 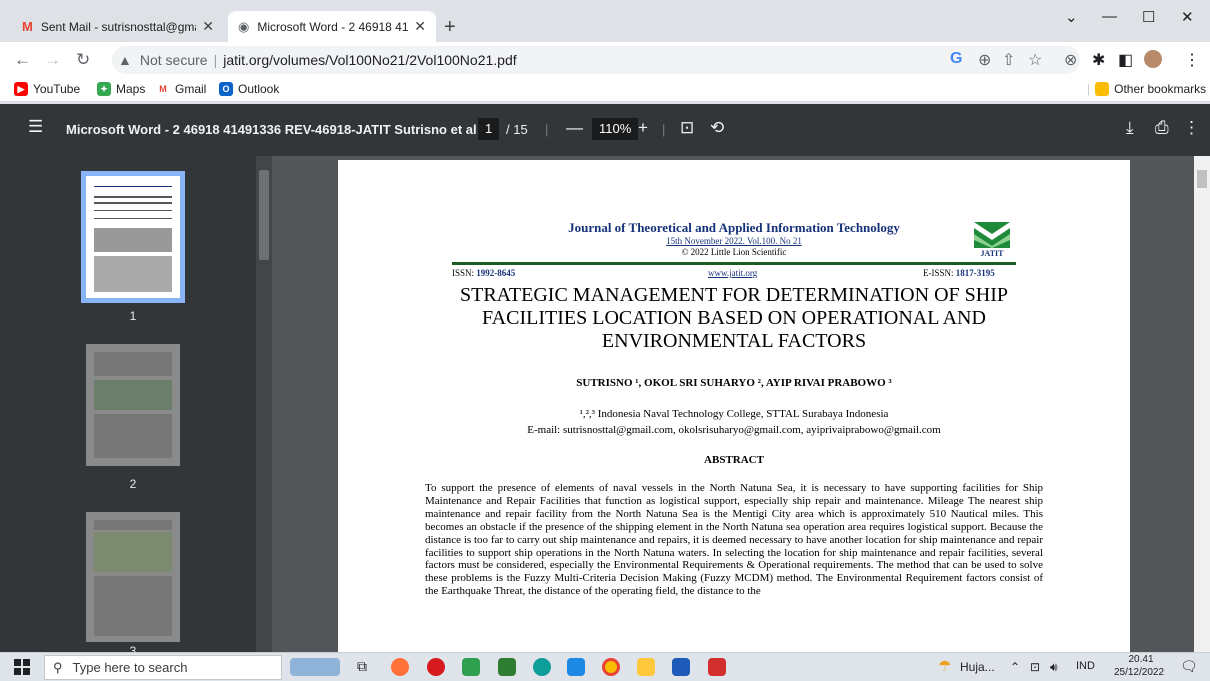 I want to click on zoom-level-input: 110%, so click(x=615, y=129).